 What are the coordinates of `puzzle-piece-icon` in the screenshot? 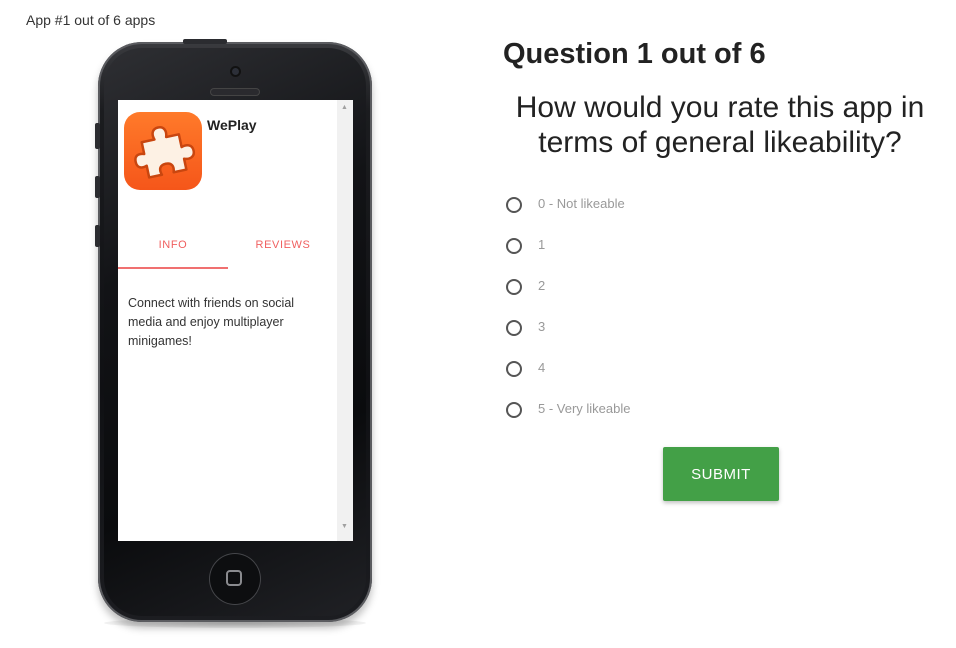 It's located at (163, 151).